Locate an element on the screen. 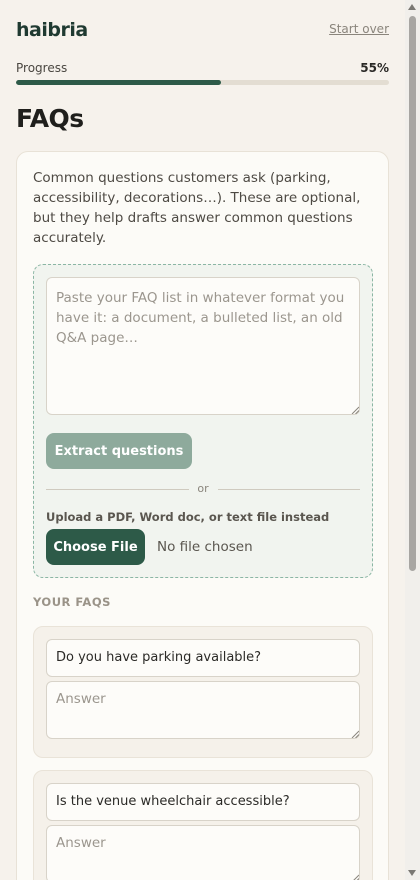  scroll-up-arrow-icon is located at coordinates (412, 7).